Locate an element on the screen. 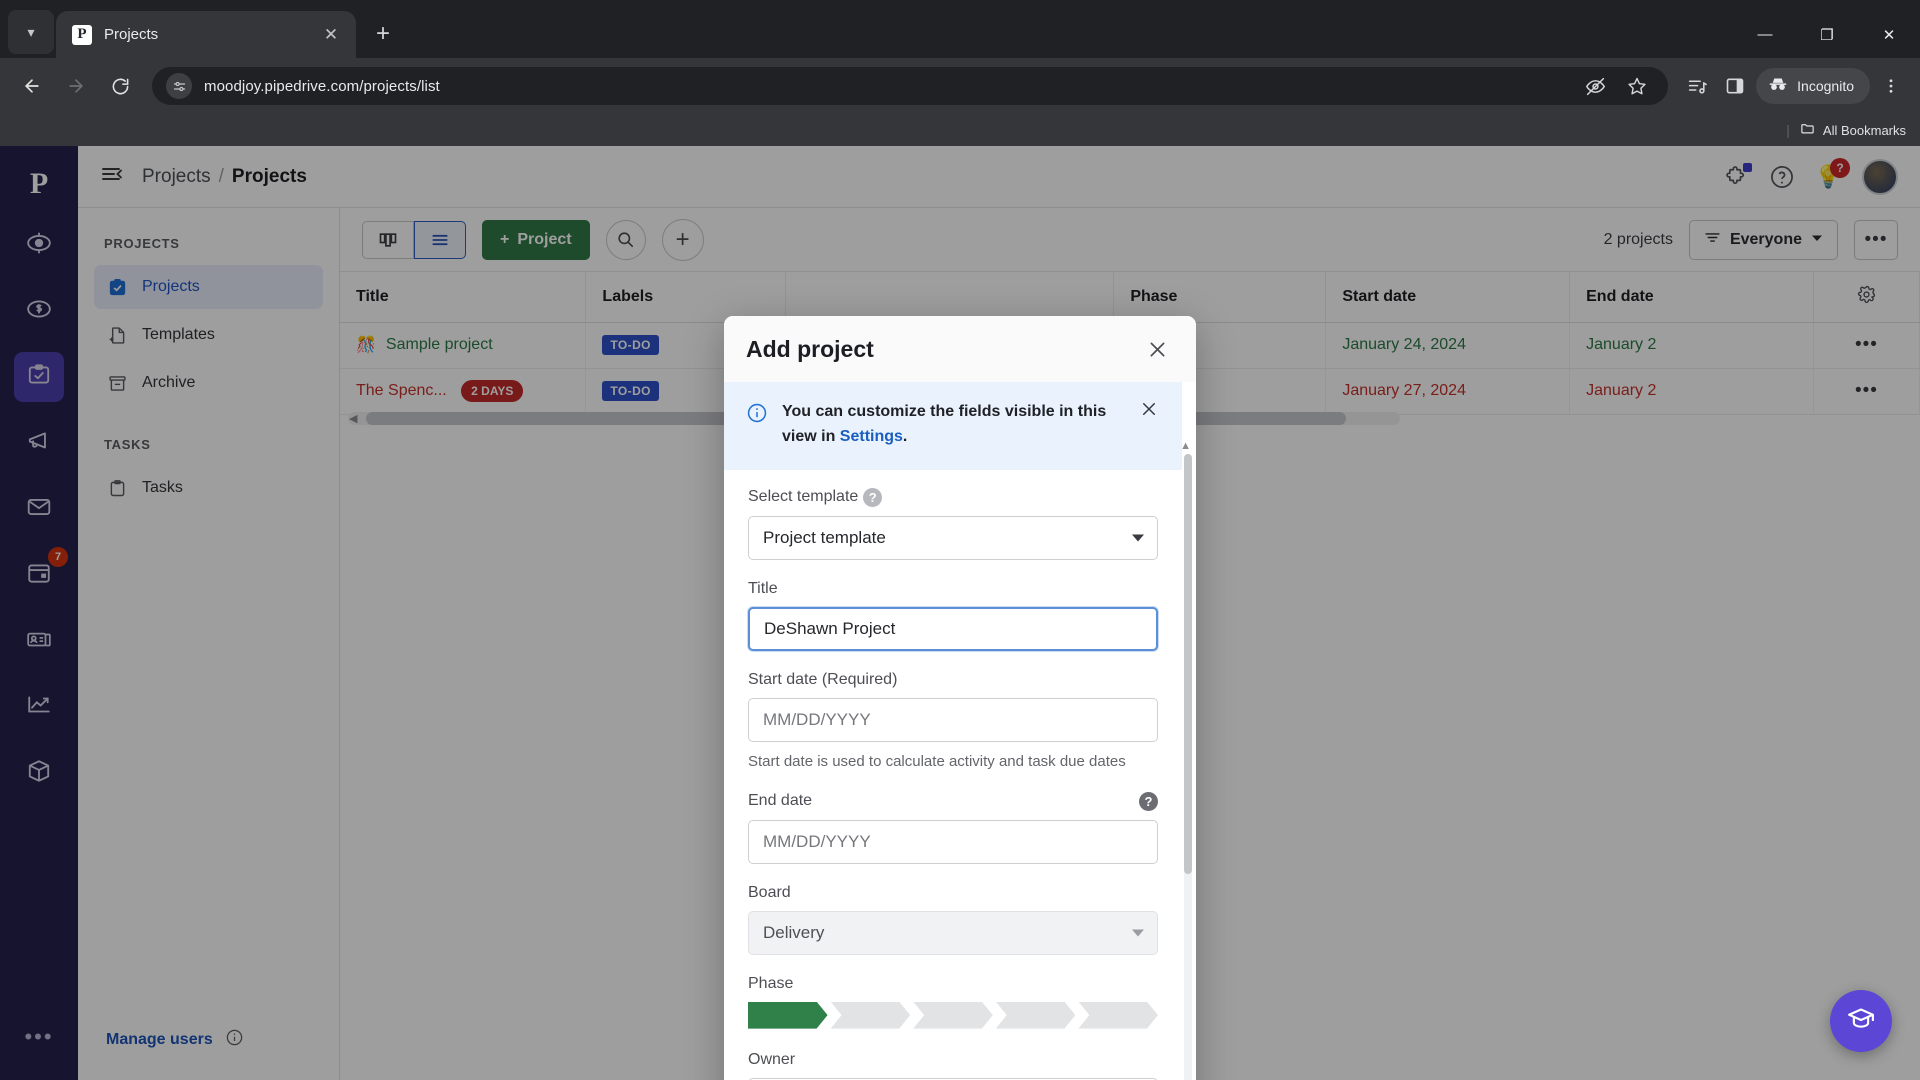 This screenshot has height=1080, width=1920. modal-scrollbar-track is located at coordinates (1188, 767).